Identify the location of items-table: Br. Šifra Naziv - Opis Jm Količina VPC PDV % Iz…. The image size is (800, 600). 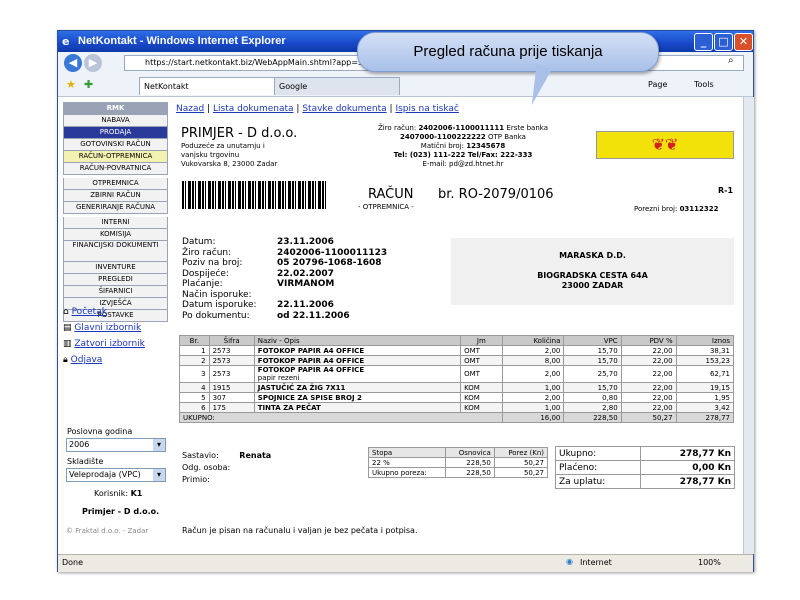
(457, 379).